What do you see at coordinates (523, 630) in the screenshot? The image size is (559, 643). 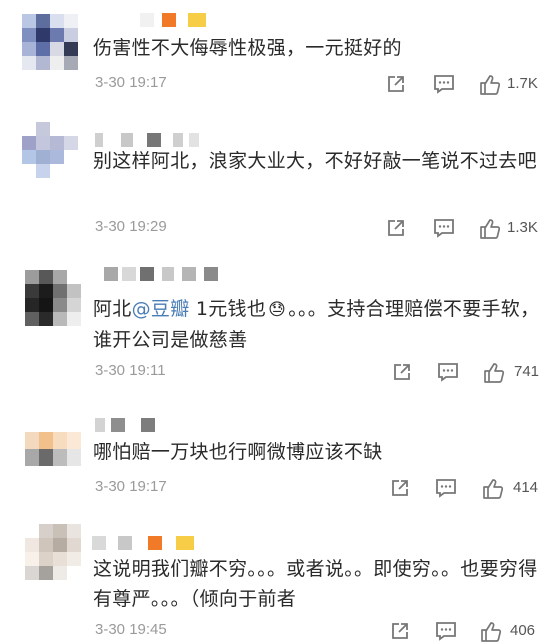 I see `like-count: 406` at bounding box center [523, 630].